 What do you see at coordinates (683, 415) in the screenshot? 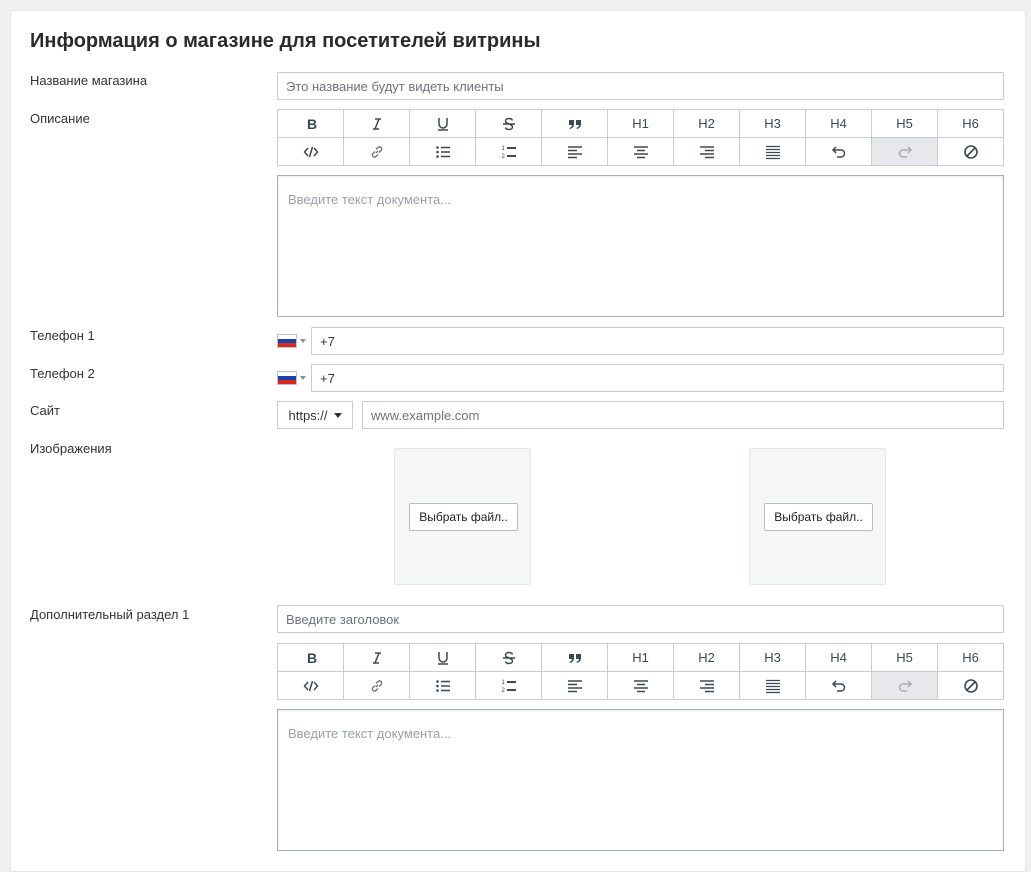
I see `site-input` at bounding box center [683, 415].